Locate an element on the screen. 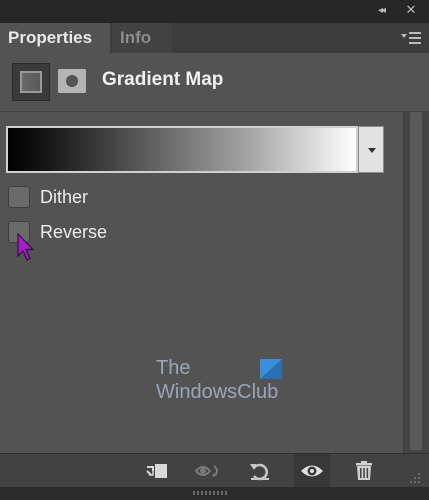 The width and height of the screenshot is (429, 500). mouse-pointer-icon is located at coordinates (26, 246).